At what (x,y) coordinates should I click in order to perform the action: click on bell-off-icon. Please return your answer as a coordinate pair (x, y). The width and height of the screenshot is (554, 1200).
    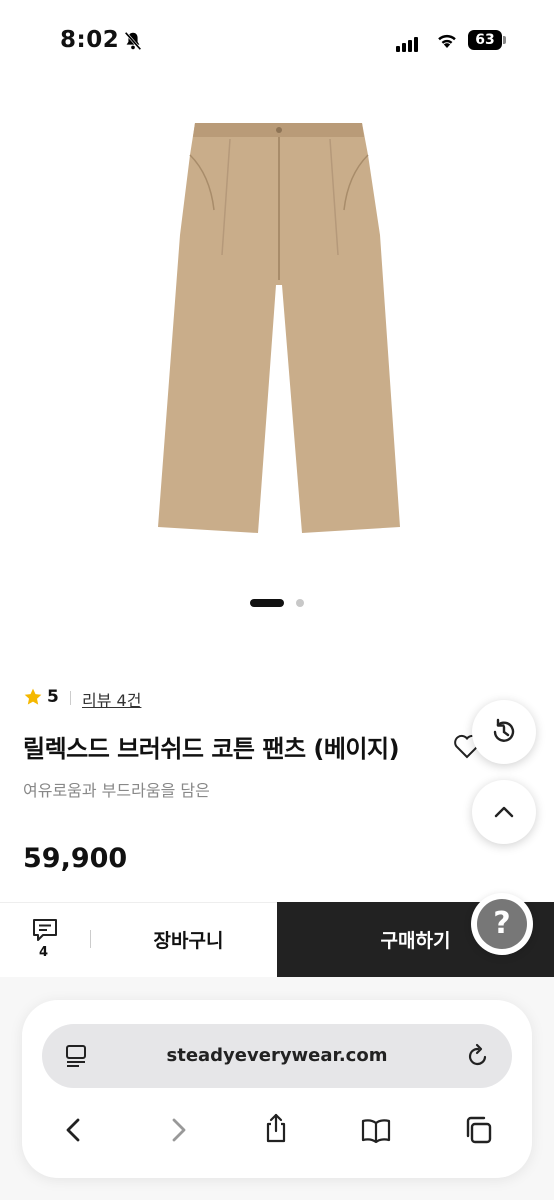
    Looking at the image, I should click on (133, 41).